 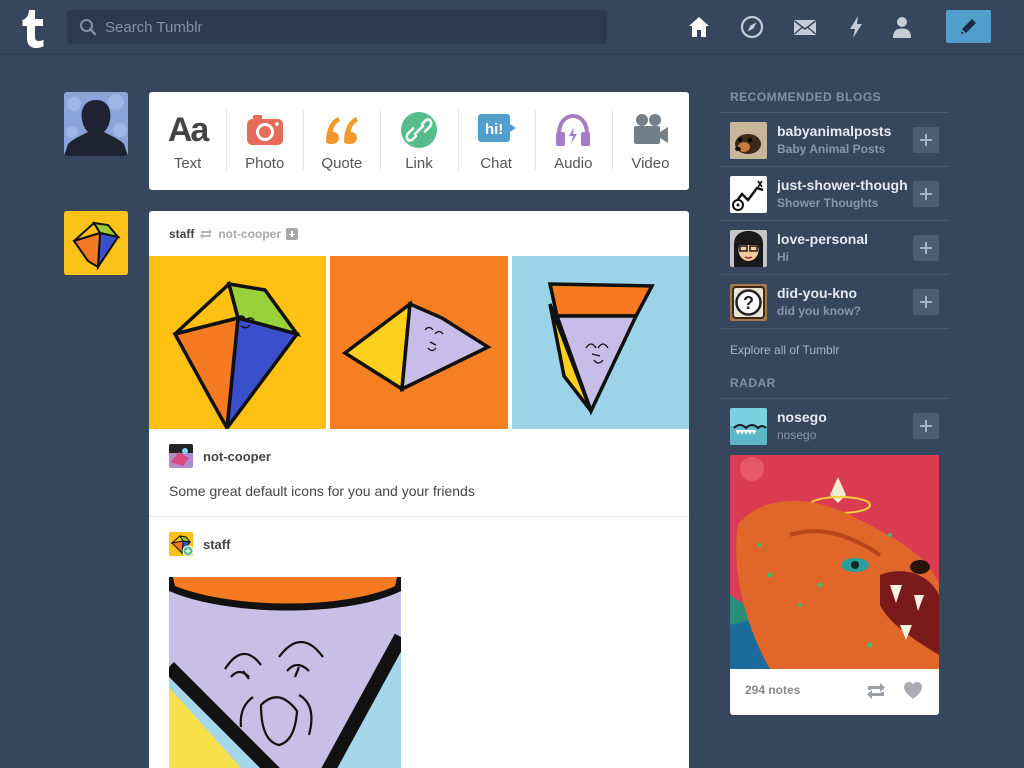 I want to click on not-cooper-avatar, so click(x=181, y=456).